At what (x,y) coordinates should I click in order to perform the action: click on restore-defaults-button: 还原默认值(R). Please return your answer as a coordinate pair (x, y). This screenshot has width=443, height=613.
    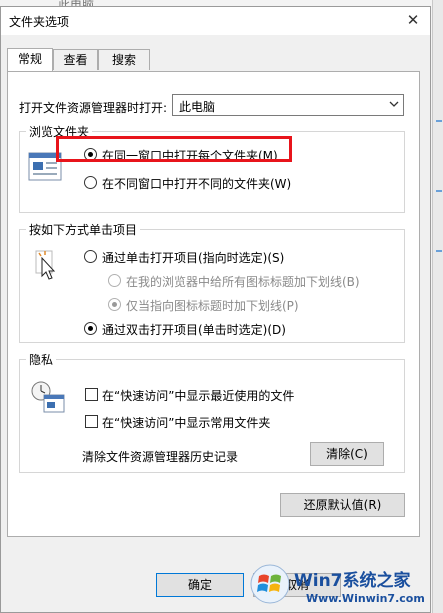
    Looking at the image, I should click on (342, 505).